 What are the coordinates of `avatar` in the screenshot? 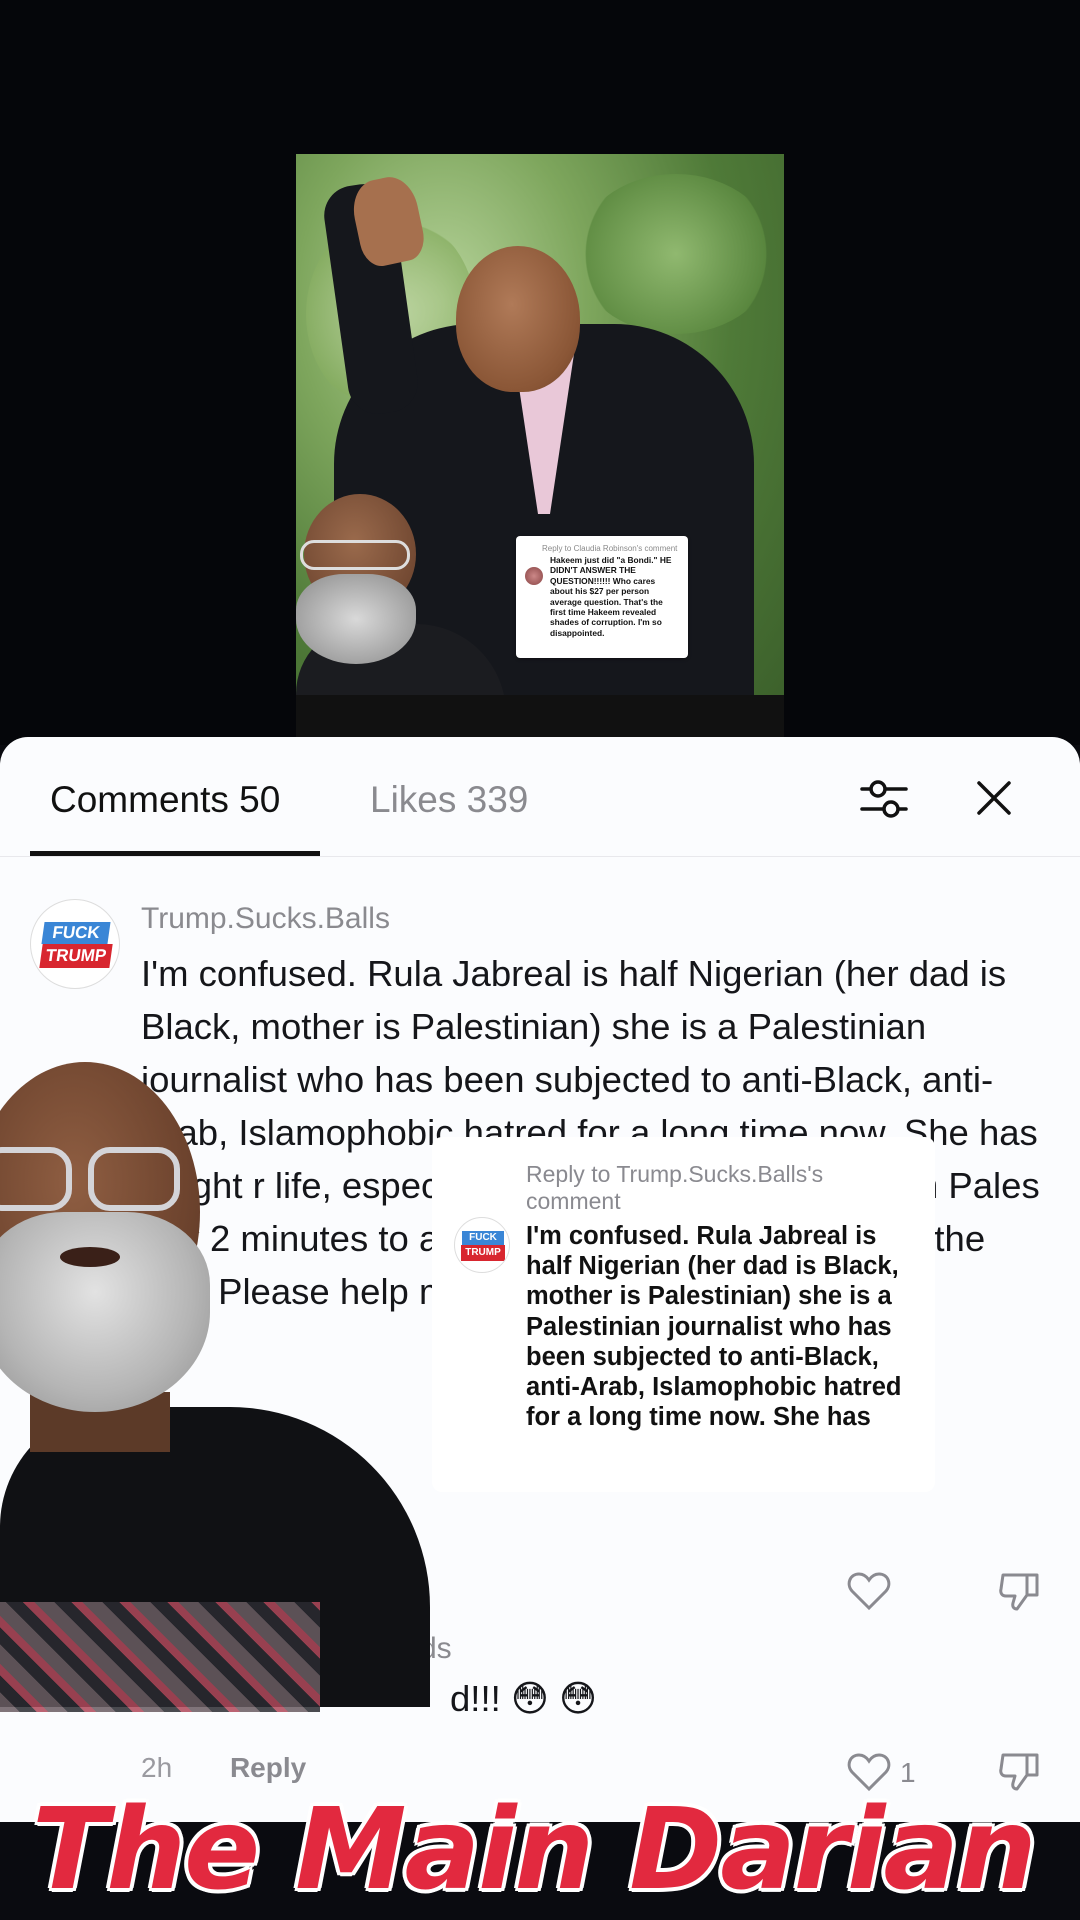 It's located at (534, 576).